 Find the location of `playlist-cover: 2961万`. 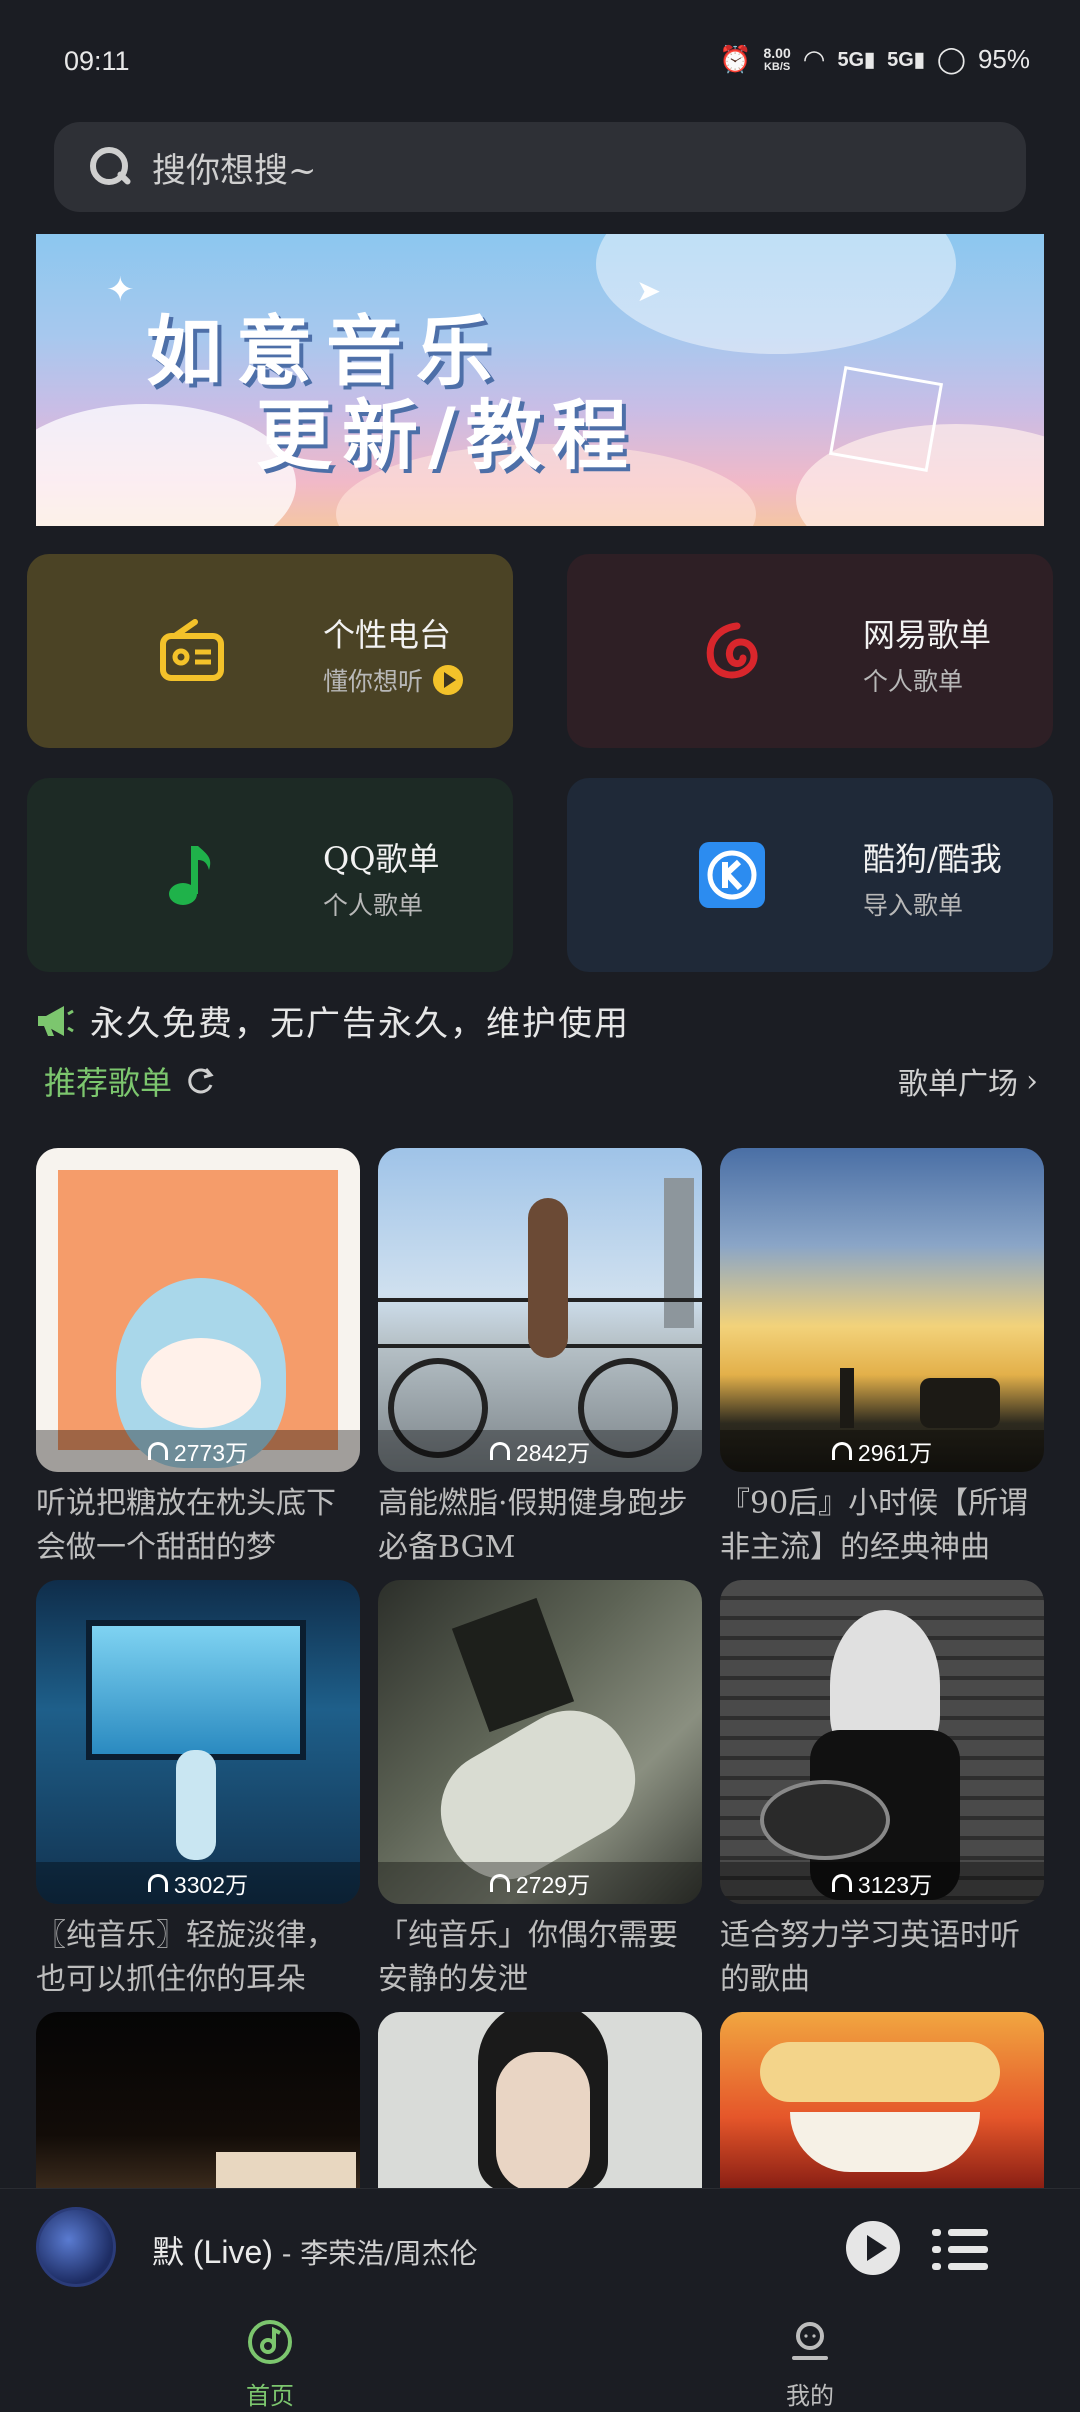

playlist-cover: 2961万 is located at coordinates (882, 1310).